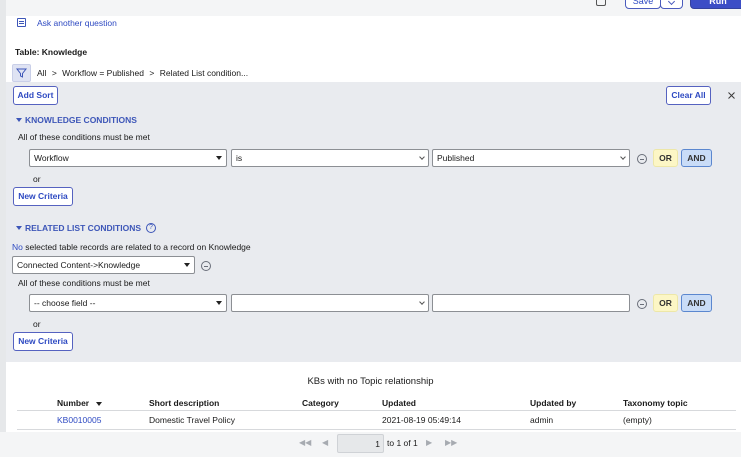 The height and width of the screenshot is (457, 741). What do you see at coordinates (370, 381) in the screenshot?
I see `results-title: KBs with no Topic relationship` at bounding box center [370, 381].